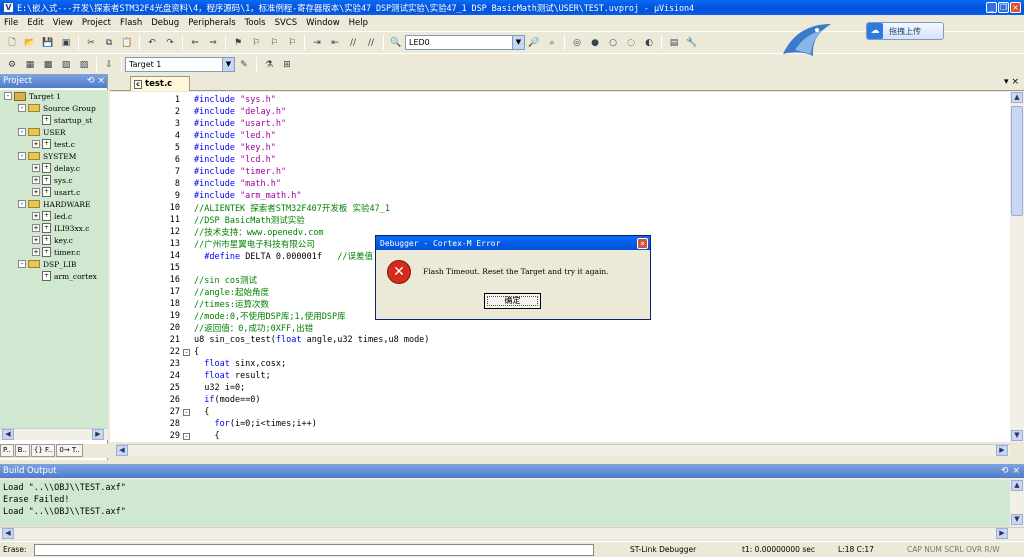  I want to click on bookmark-icon: ⚑, so click(238, 43).